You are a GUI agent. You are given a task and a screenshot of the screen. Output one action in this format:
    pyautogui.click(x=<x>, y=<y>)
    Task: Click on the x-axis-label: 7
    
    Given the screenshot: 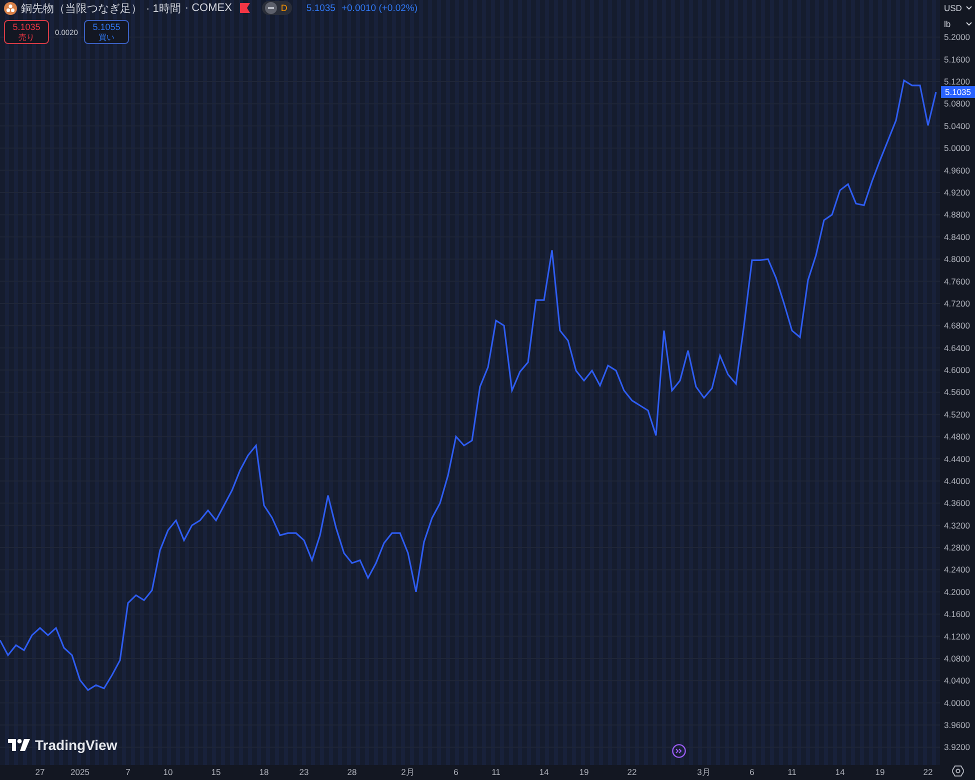 What is the action you would take?
    pyautogui.click(x=128, y=772)
    